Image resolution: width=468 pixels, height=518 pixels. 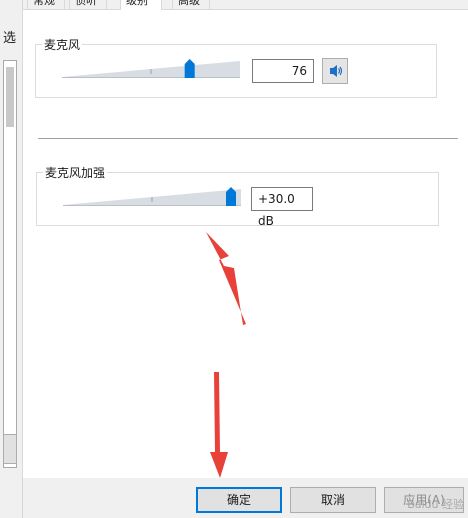 I want to click on boost-slider, so click(x=152, y=195).